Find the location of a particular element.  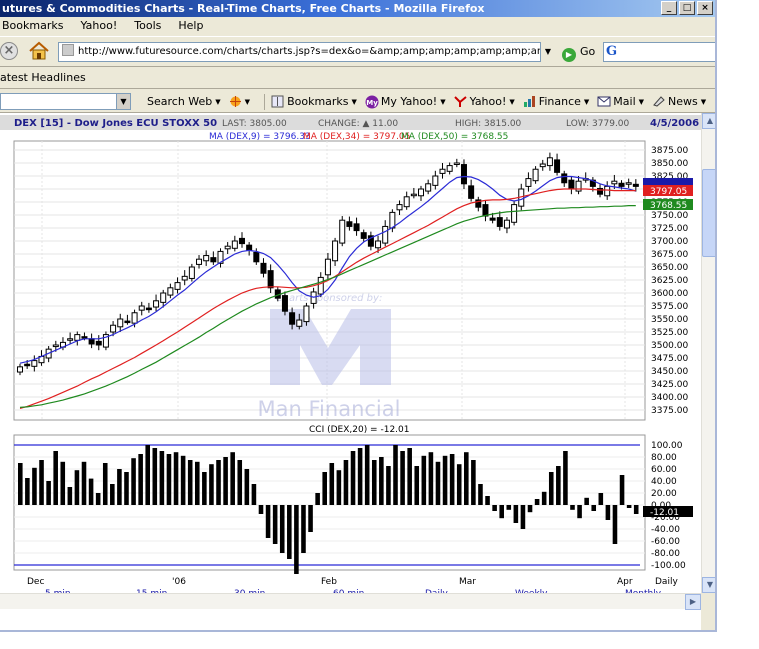

menu-bookmarks: Bookmarks is located at coordinates (32, 26).